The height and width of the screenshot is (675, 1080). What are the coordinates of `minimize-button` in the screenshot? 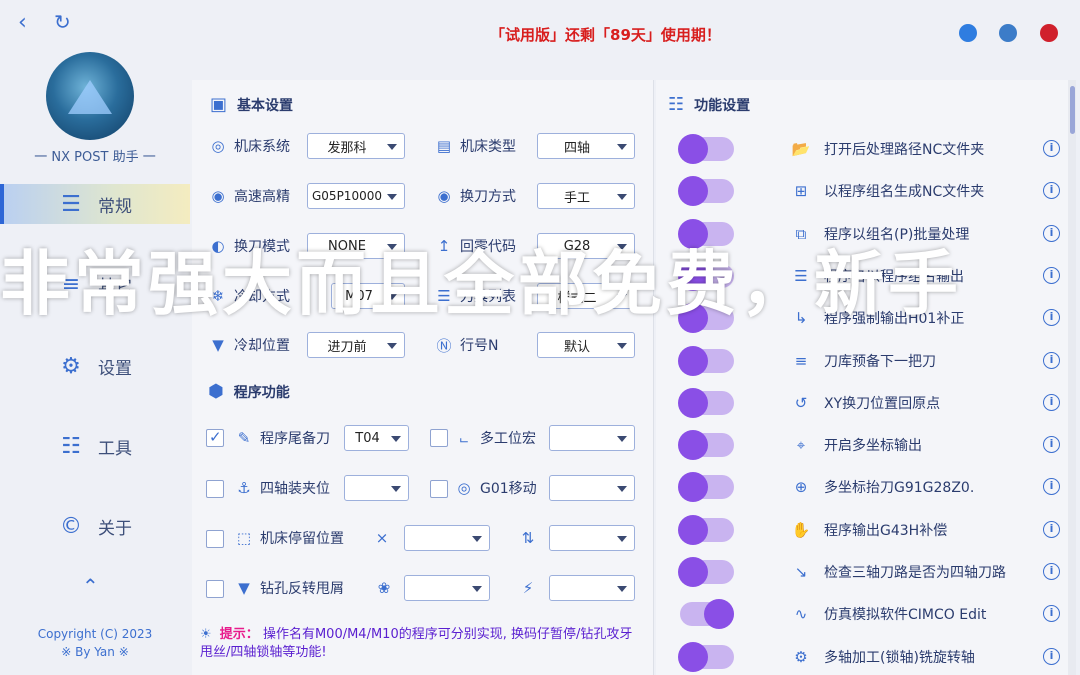 It's located at (1008, 33).